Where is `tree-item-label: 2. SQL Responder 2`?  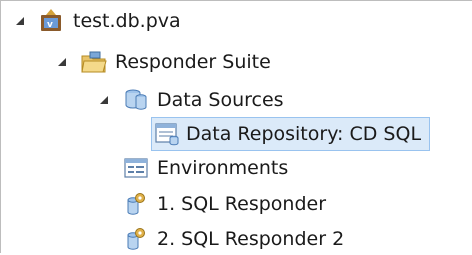 tree-item-label: 2. SQL Responder 2 is located at coordinates (251, 239).